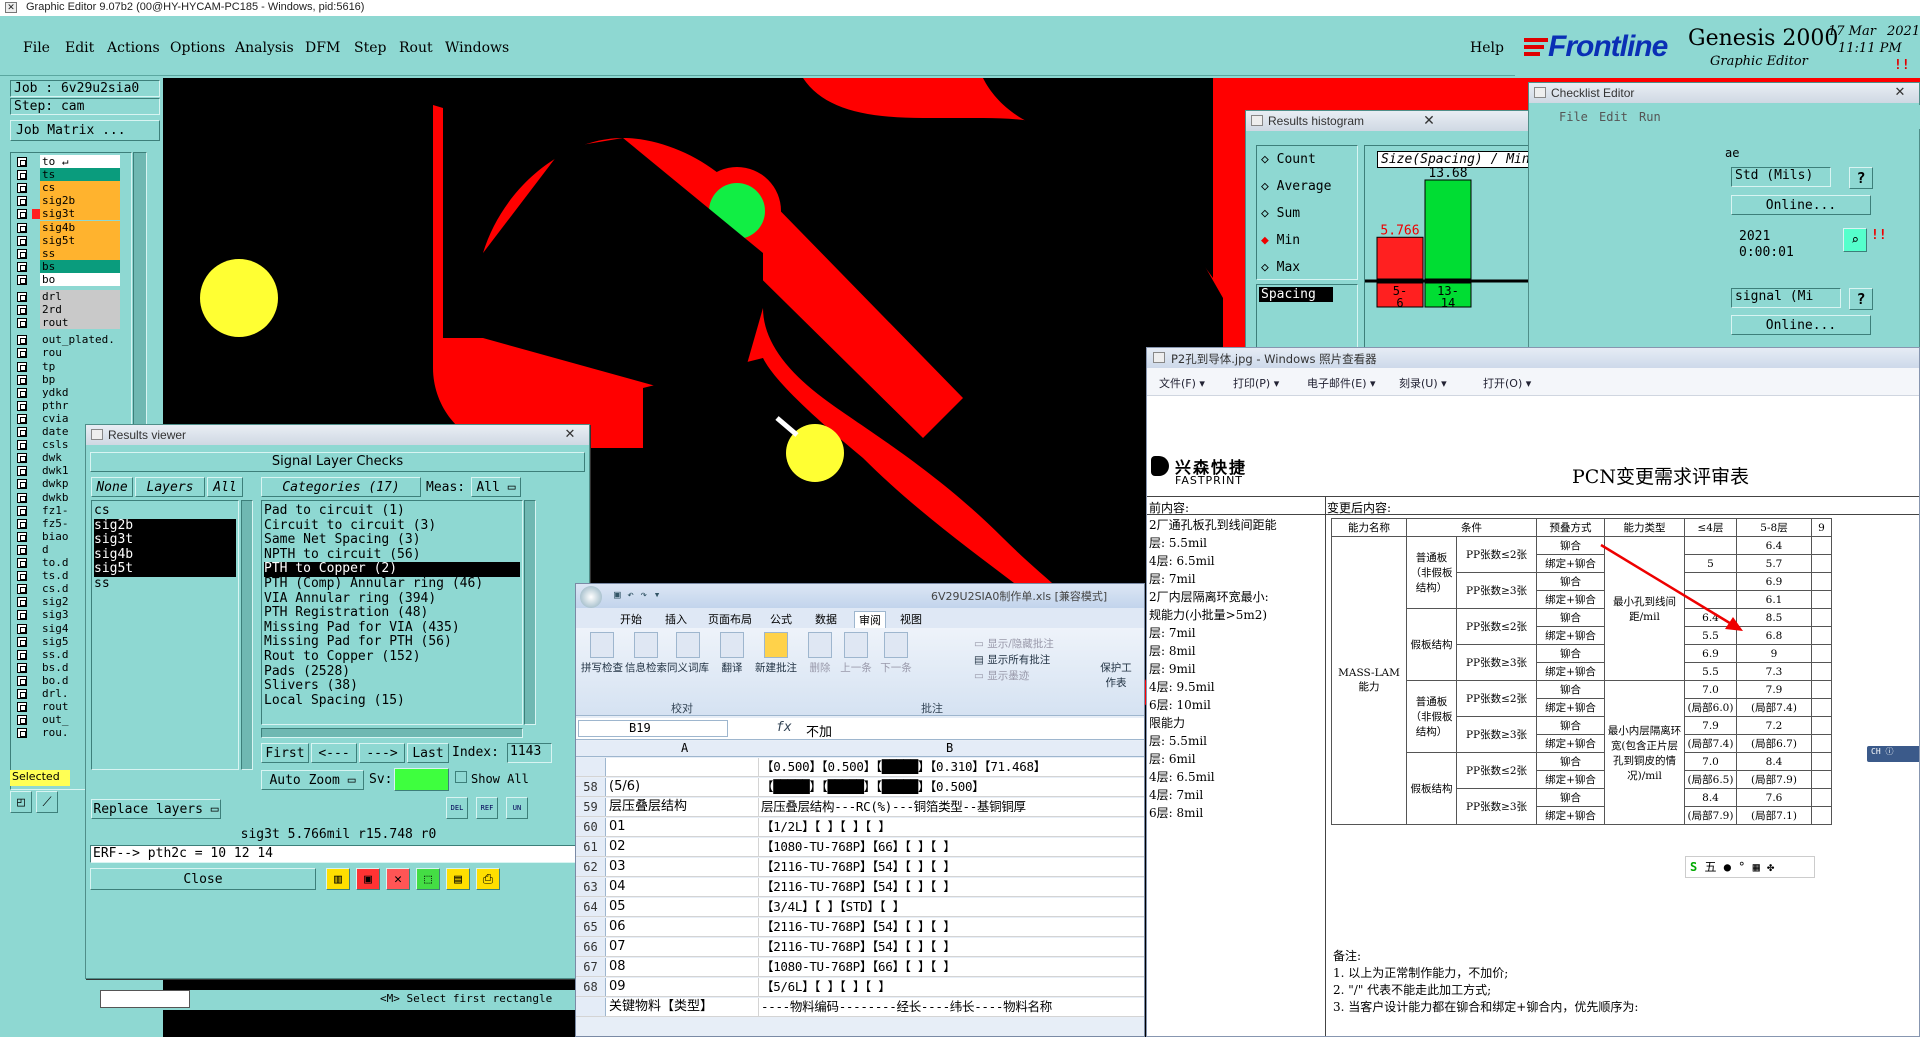 This screenshot has height=1037, width=1920. I want to click on cell-a: 06, so click(682, 927).